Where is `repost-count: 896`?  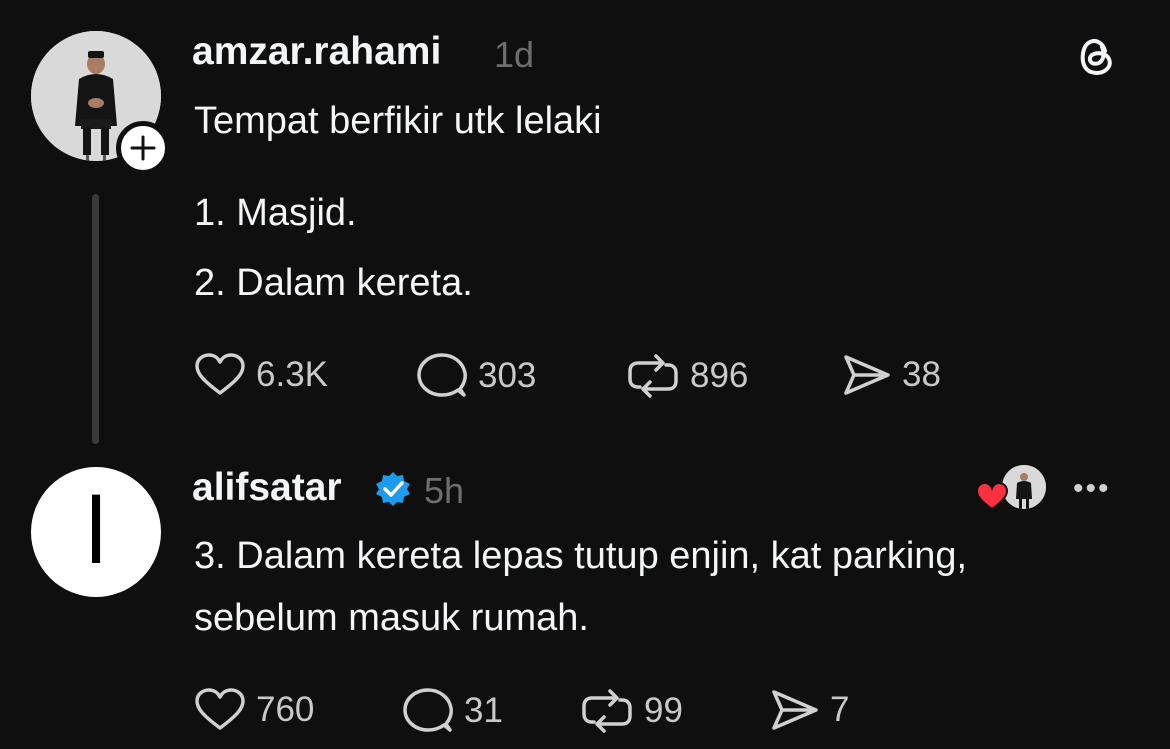 repost-count: 896 is located at coordinates (719, 375).